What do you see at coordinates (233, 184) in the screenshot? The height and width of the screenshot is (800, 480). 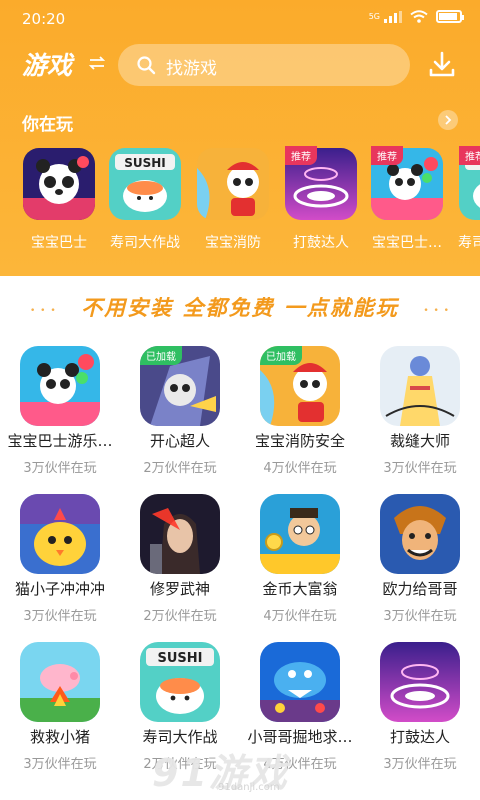 I see `game-icon-fire-rescue` at bounding box center [233, 184].